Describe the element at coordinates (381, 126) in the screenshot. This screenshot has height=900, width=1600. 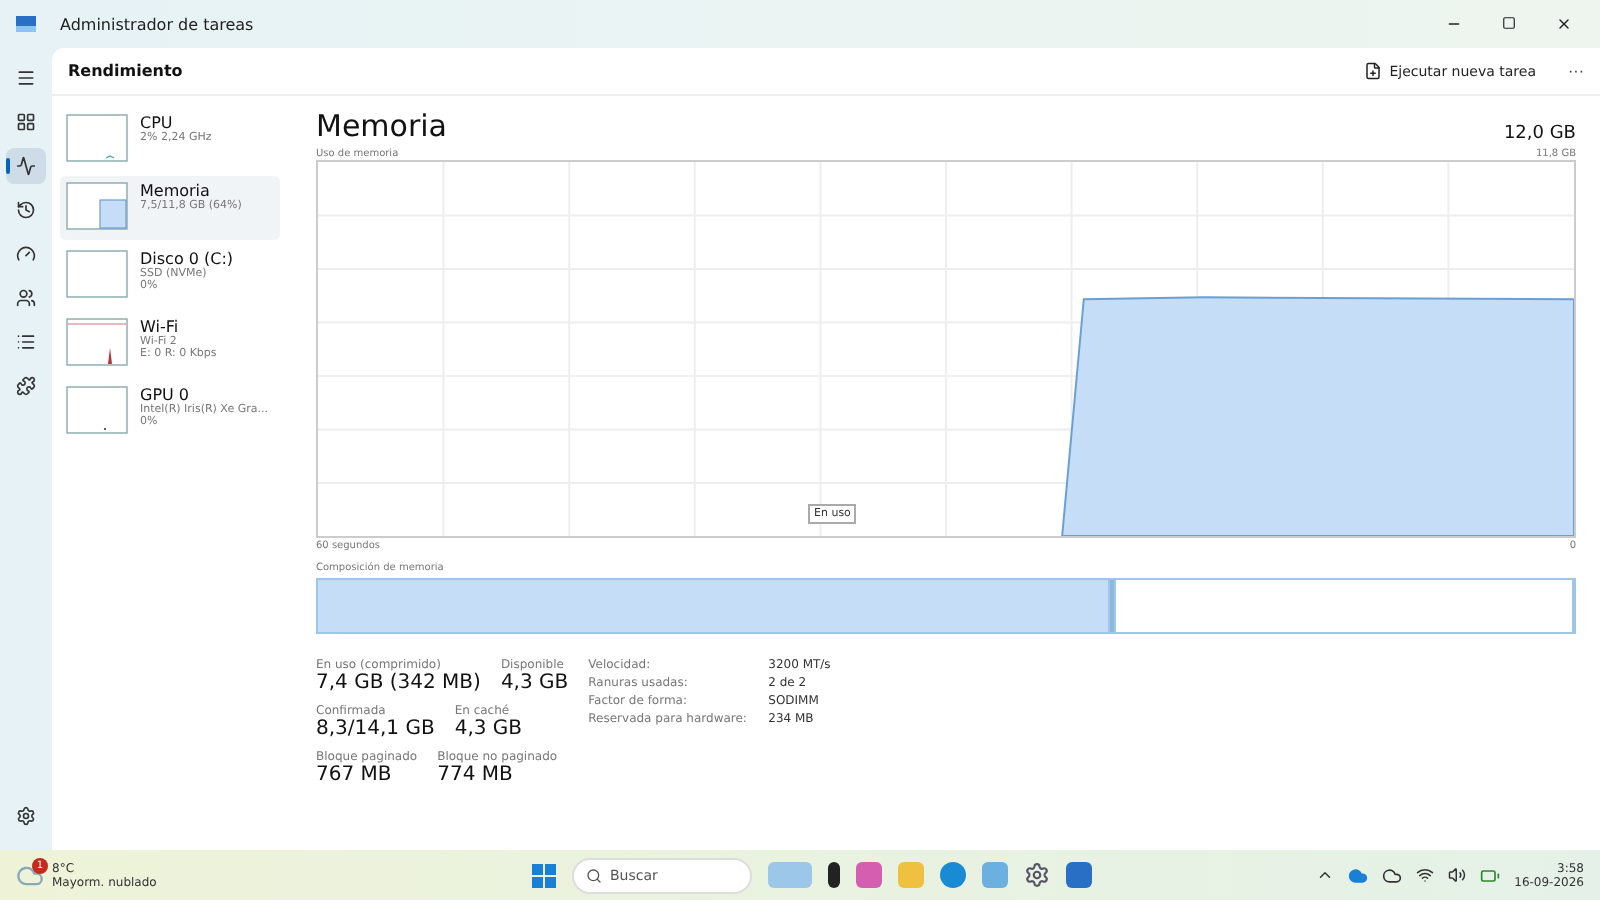
I see `section-title: Memoria` at that location.